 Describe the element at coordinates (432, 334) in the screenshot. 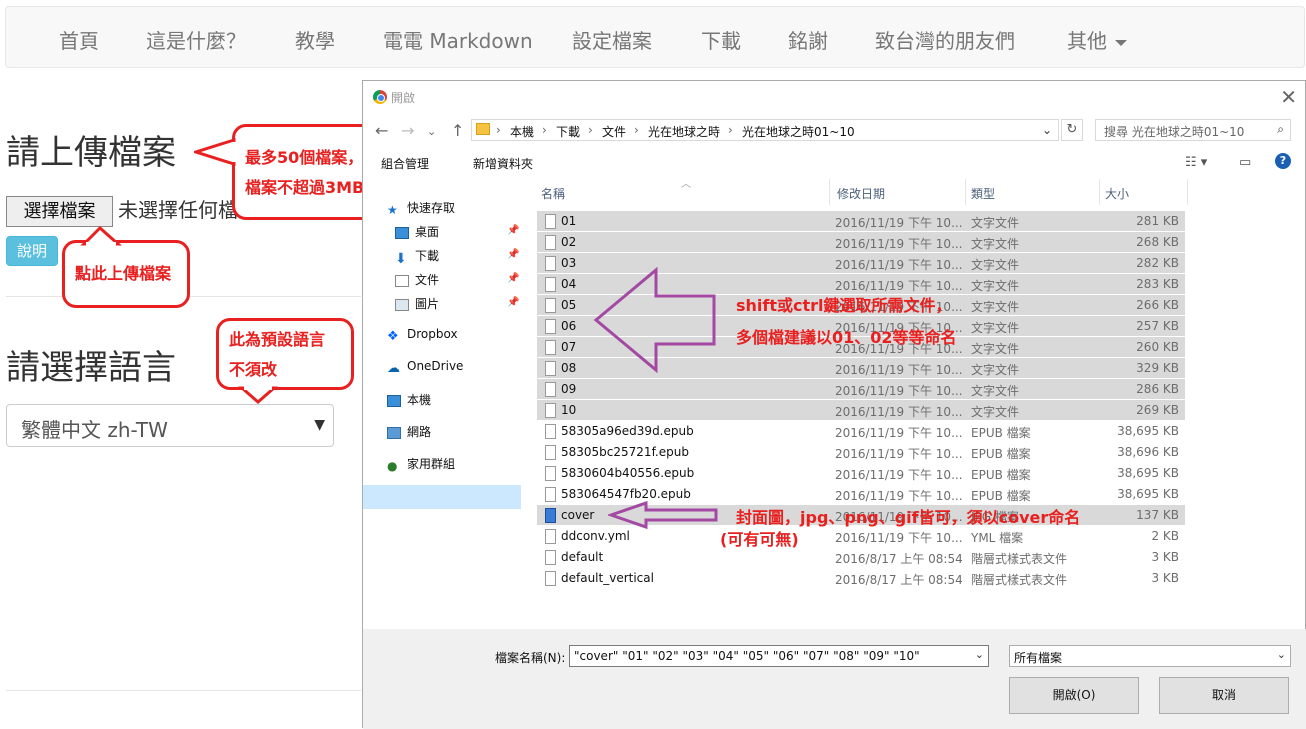

I see `sidebar-label: Dropbox` at that location.